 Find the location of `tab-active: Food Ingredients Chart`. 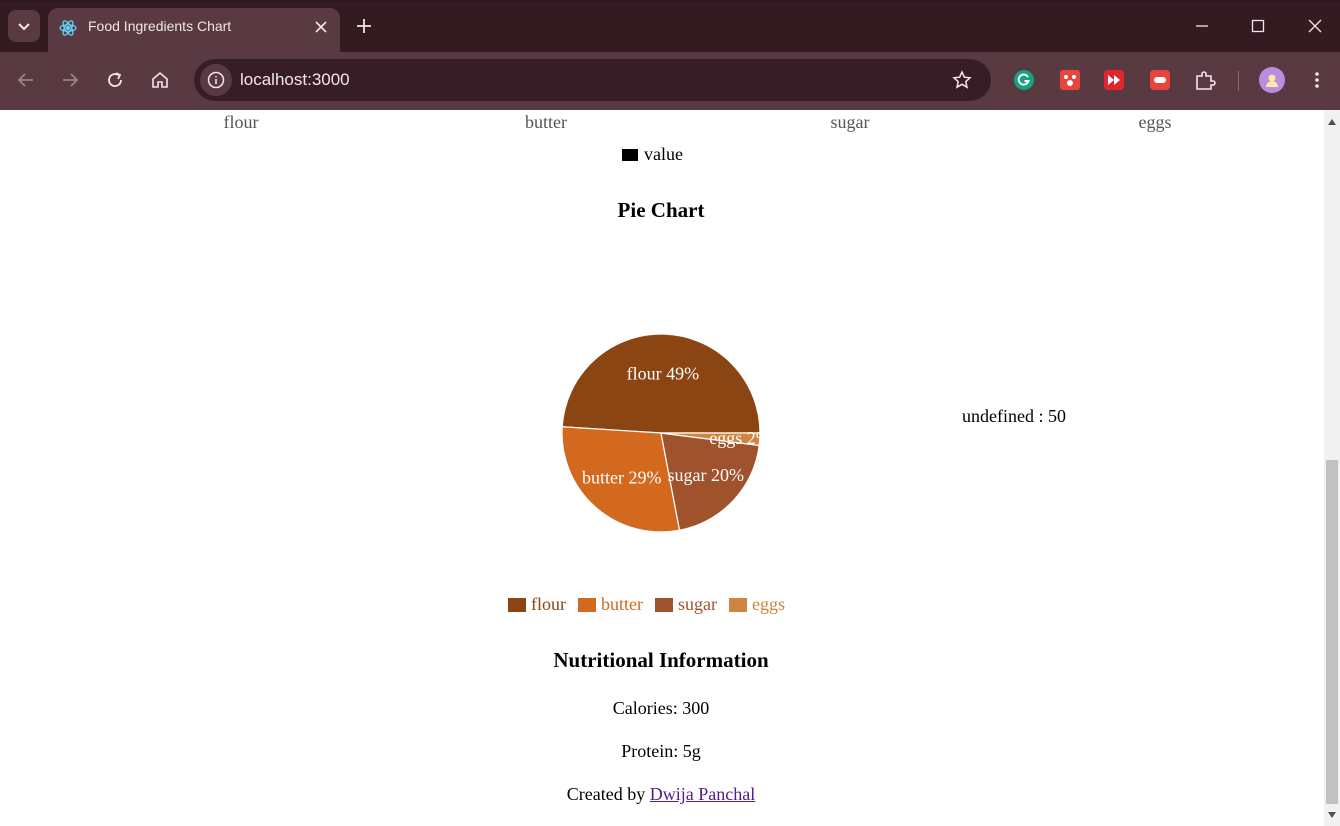

tab-active: Food Ingredients Chart is located at coordinates (194, 30).